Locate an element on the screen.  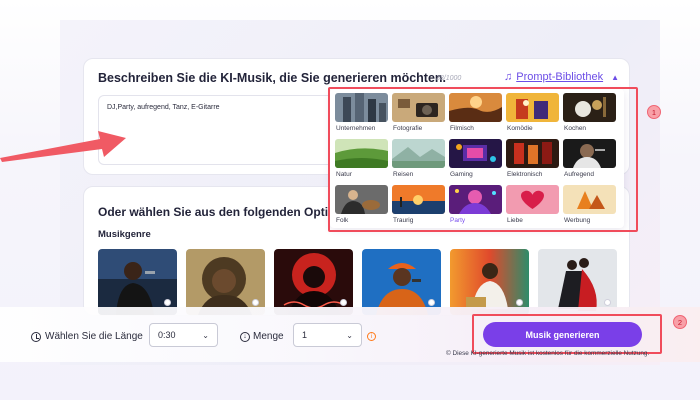
prompt-category-party: Party is located at coordinates (475, 207).